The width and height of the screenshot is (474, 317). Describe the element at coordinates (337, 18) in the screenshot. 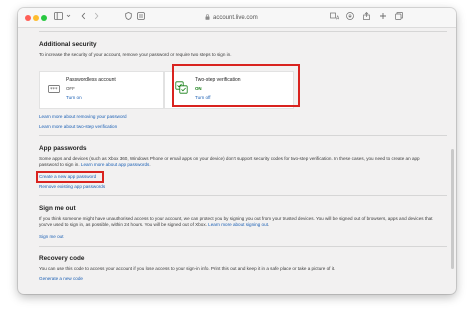

I see `svg-text: A` at that location.